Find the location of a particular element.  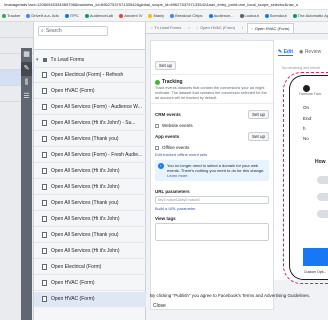

info-icon: i is located at coordinates (161, 166).